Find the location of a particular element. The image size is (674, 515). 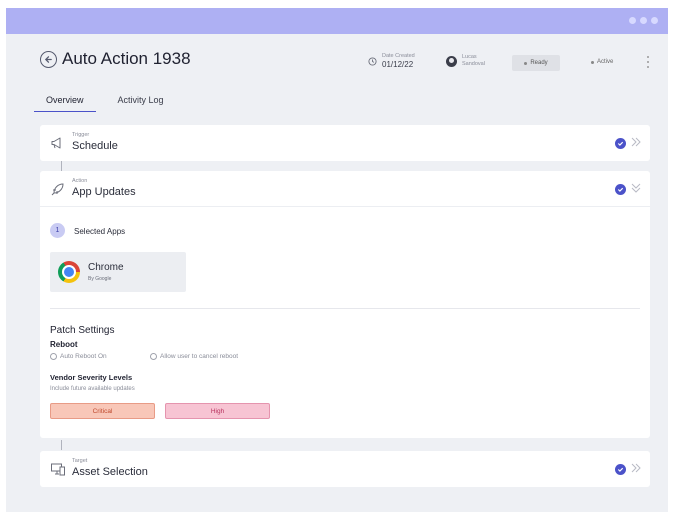

severity-subtext: Include future available updates is located at coordinates (92, 389).